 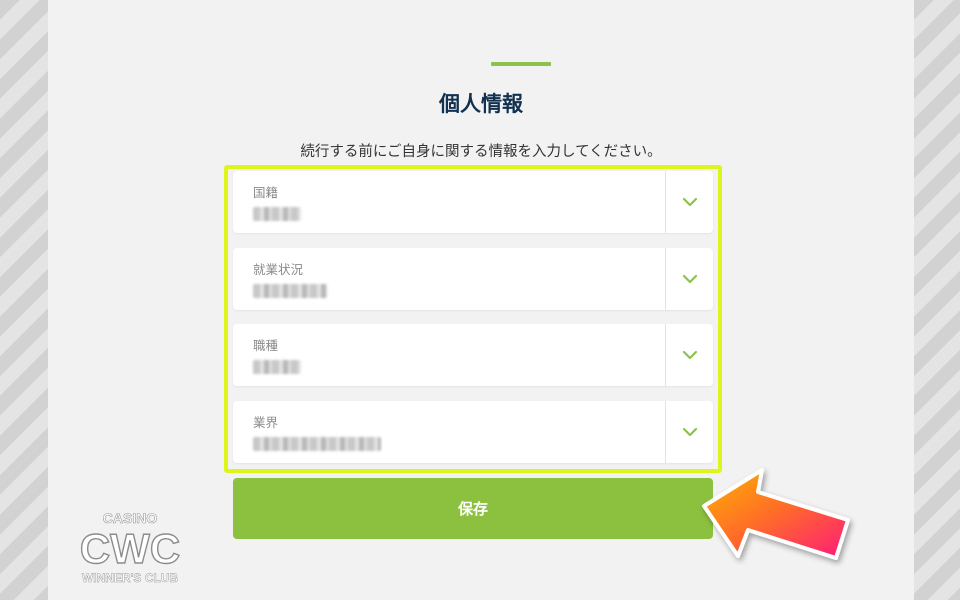 I want to click on cwc-logo: CASINO CWC WINNER'S CLUB, so click(x=130, y=548).